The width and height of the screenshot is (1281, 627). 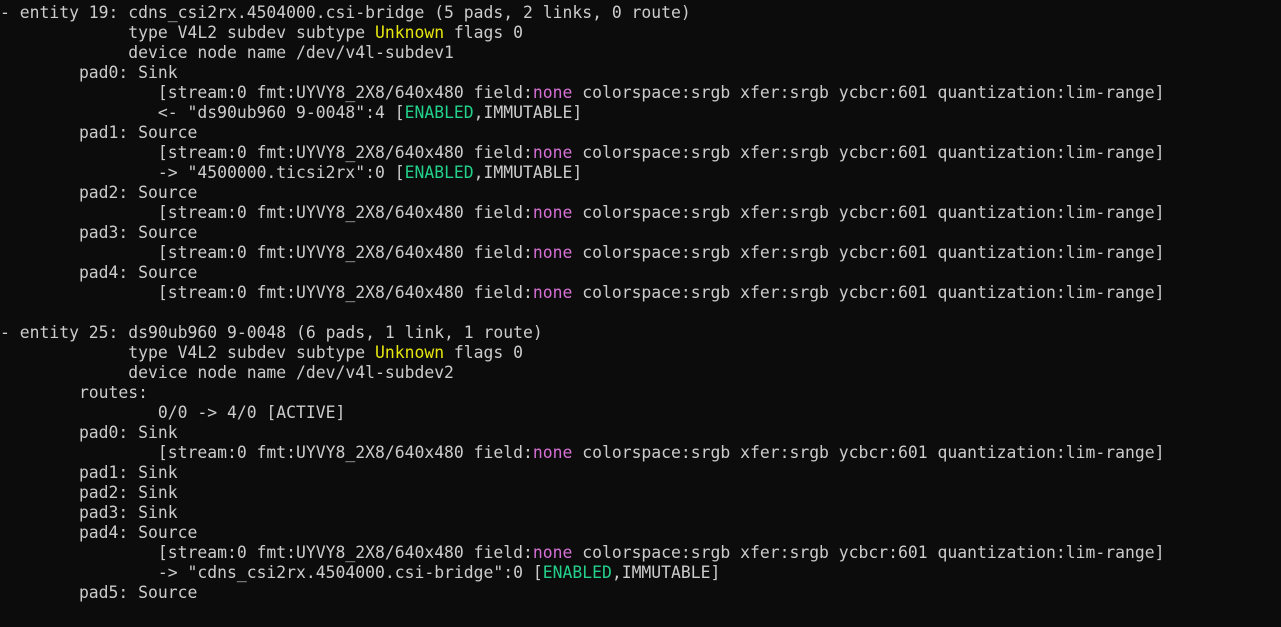 I want to click on terminal-line-entity-25-pad2: pad2: Sink, so click(x=89, y=493).